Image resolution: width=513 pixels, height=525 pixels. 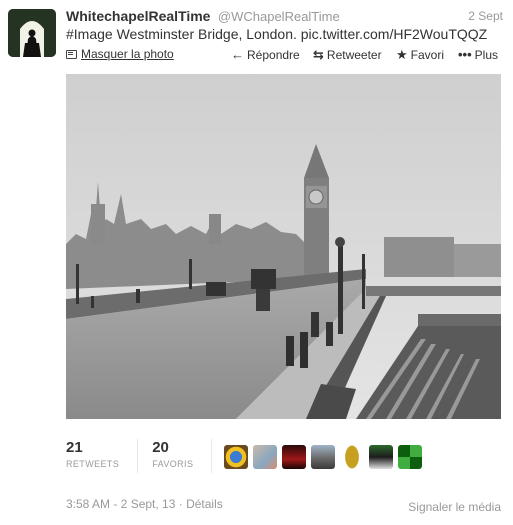 What do you see at coordinates (402, 54) in the screenshot?
I see `star-icon: ★` at bounding box center [402, 54].